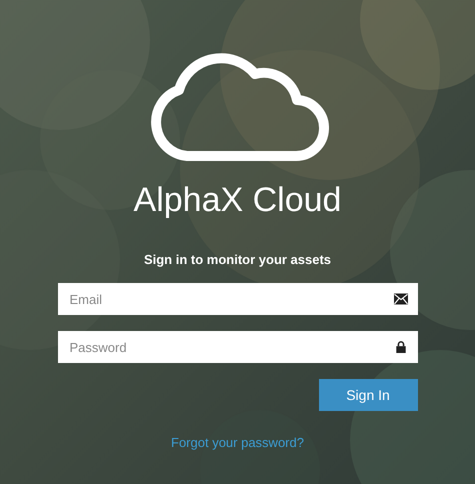 The height and width of the screenshot is (484, 475). What do you see at coordinates (238, 347) in the screenshot?
I see `password-field: Password` at bounding box center [238, 347].